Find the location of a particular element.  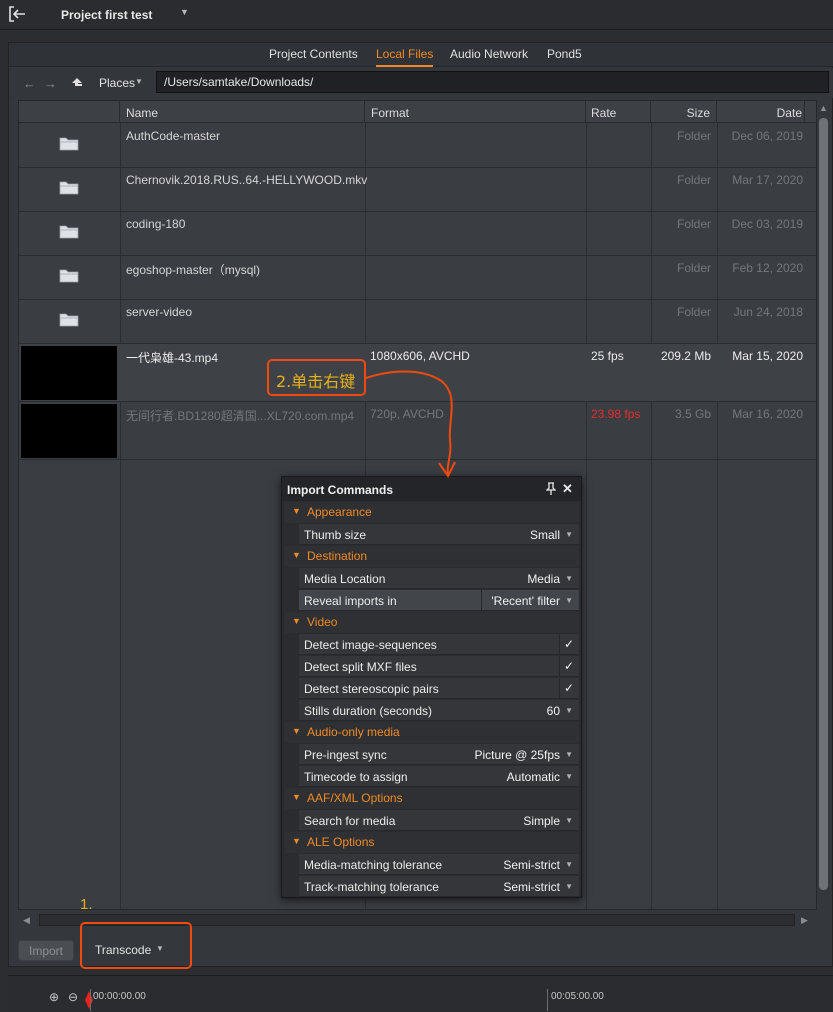

path-input is located at coordinates (492, 82).